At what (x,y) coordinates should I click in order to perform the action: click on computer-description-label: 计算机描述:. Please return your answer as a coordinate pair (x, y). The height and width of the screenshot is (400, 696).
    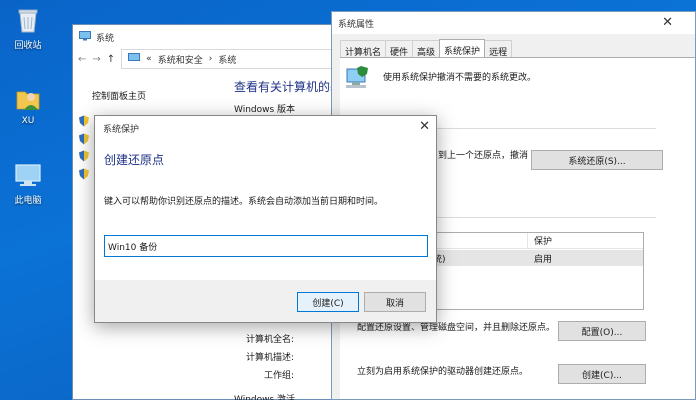
    Looking at the image, I should click on (269, 358).